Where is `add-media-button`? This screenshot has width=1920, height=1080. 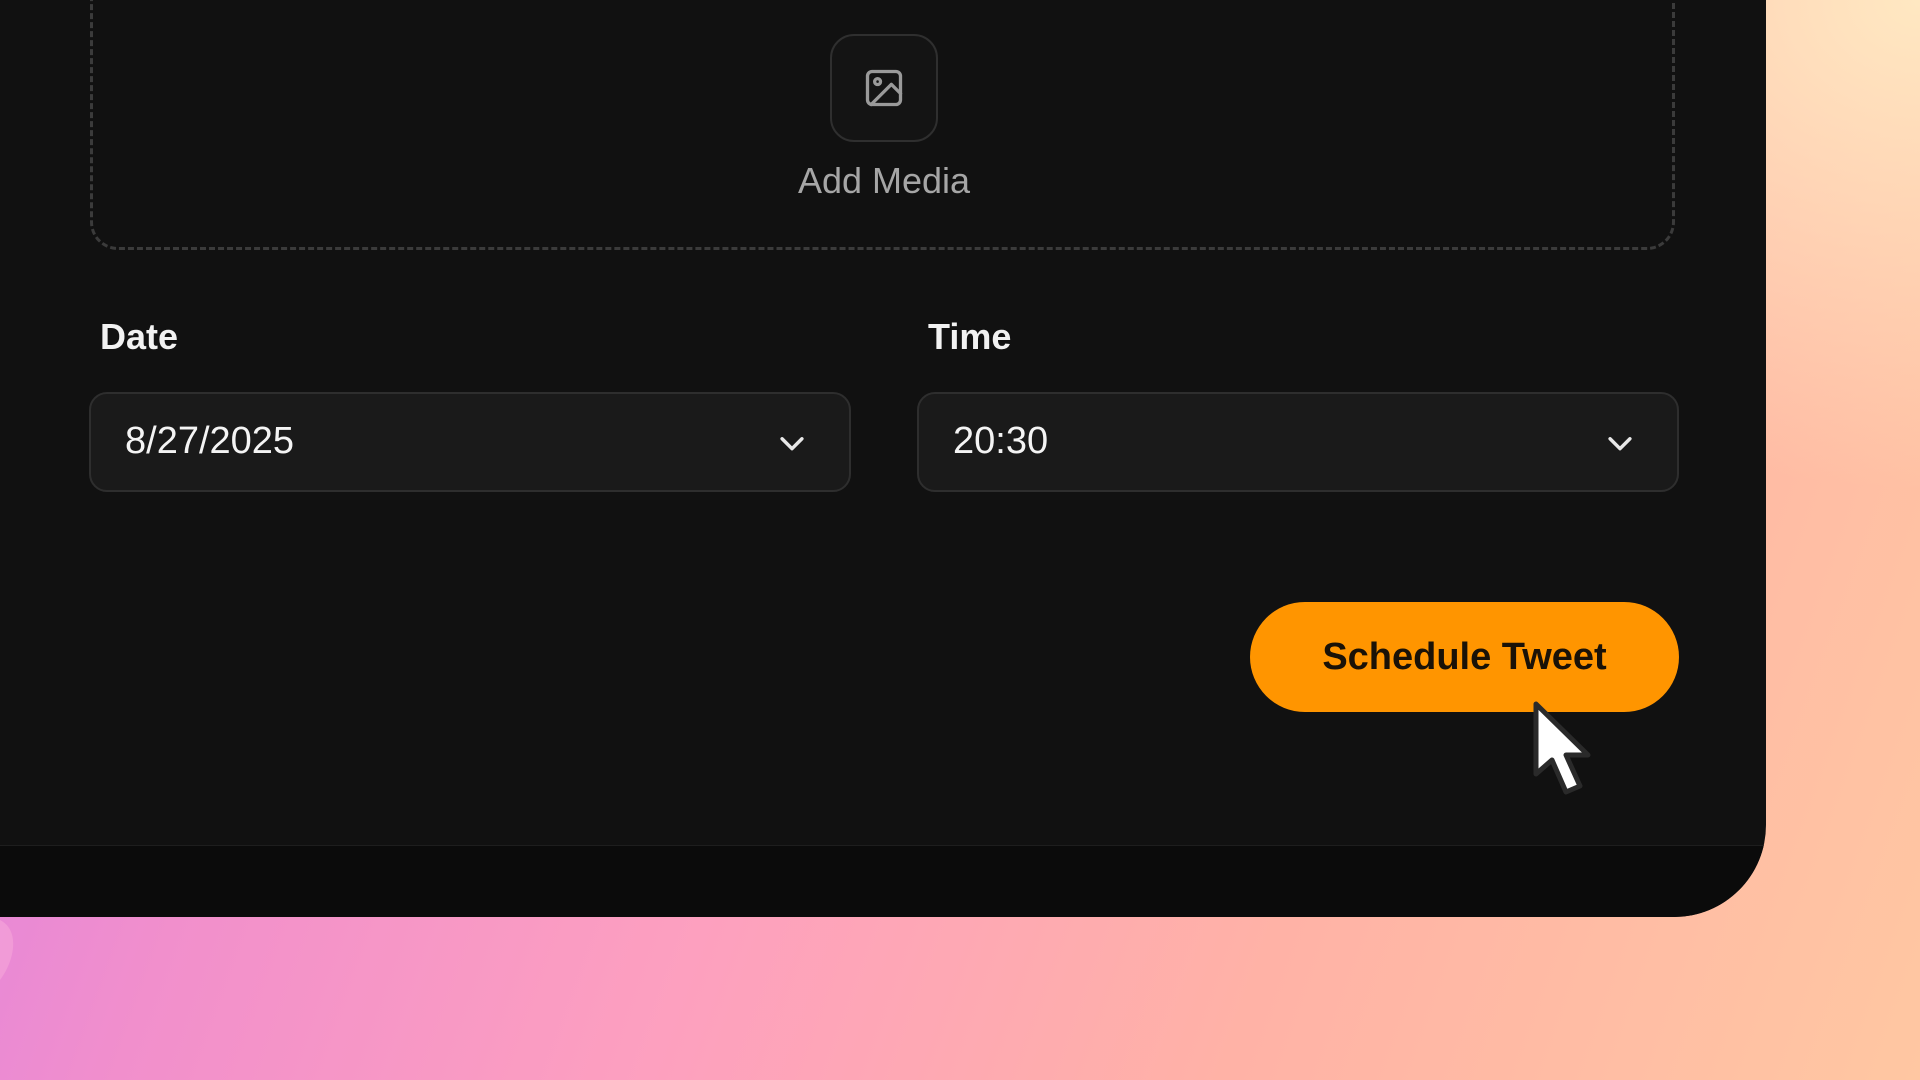 add-media-button is located at coordinates (884, 88).